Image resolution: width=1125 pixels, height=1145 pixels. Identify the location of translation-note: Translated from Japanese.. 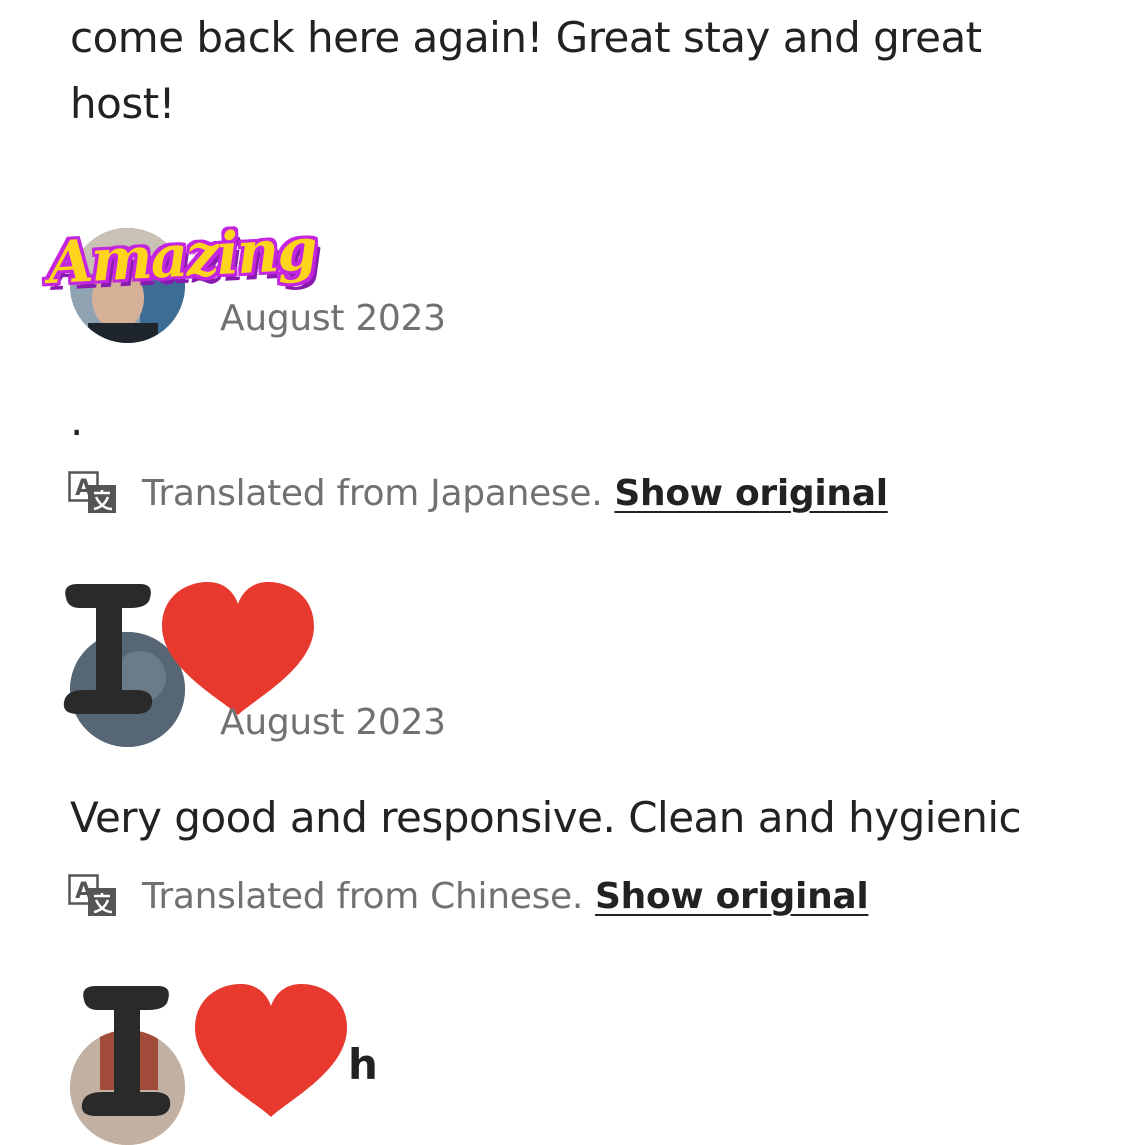
(372, 493).